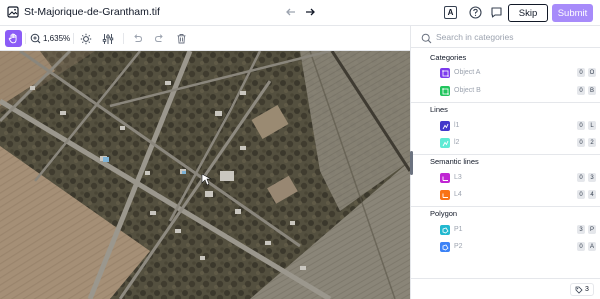 This screenshot has width=600, height=299. Describe the element at coordinates (56, 38) in the screenshot. I see `zoom-level: 1,635%` at that location.